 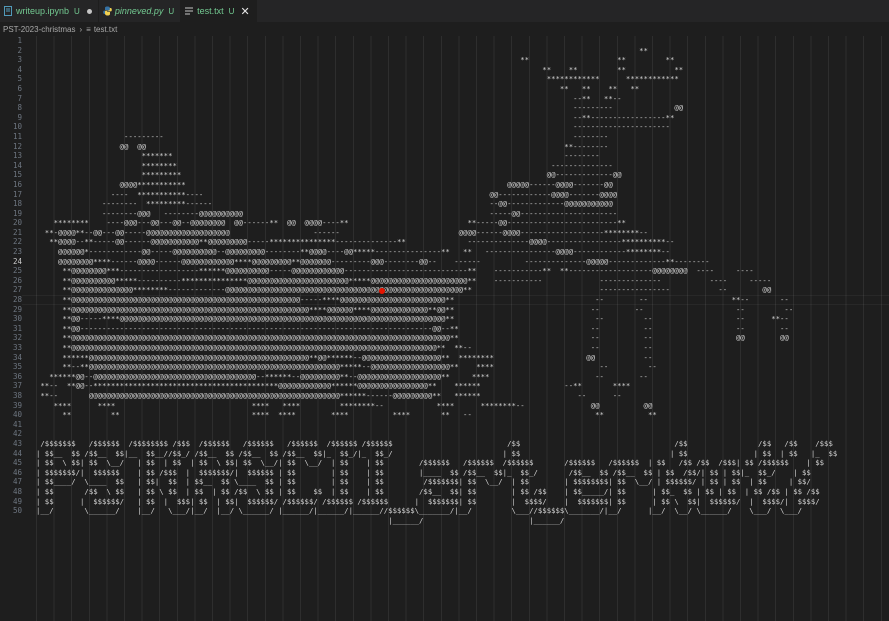 I want to click on code-line: ************ ************, so click(x=436, y=79).